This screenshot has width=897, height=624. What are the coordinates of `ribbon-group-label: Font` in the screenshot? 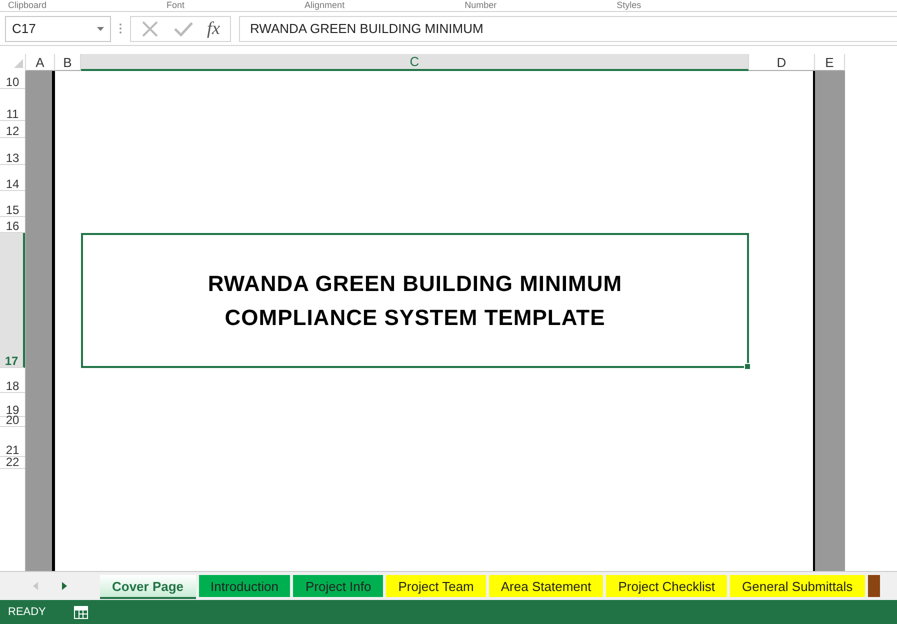 It's located at (175, 5).